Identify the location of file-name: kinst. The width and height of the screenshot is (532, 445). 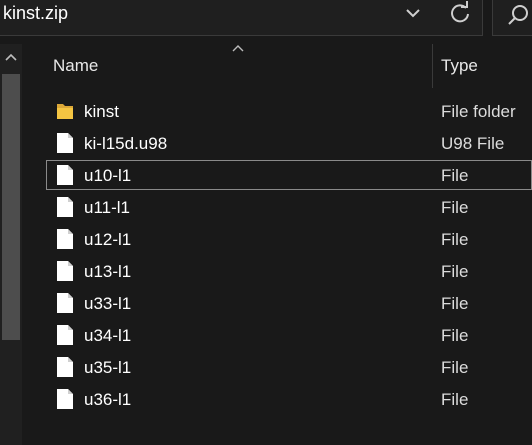
(101, 112).